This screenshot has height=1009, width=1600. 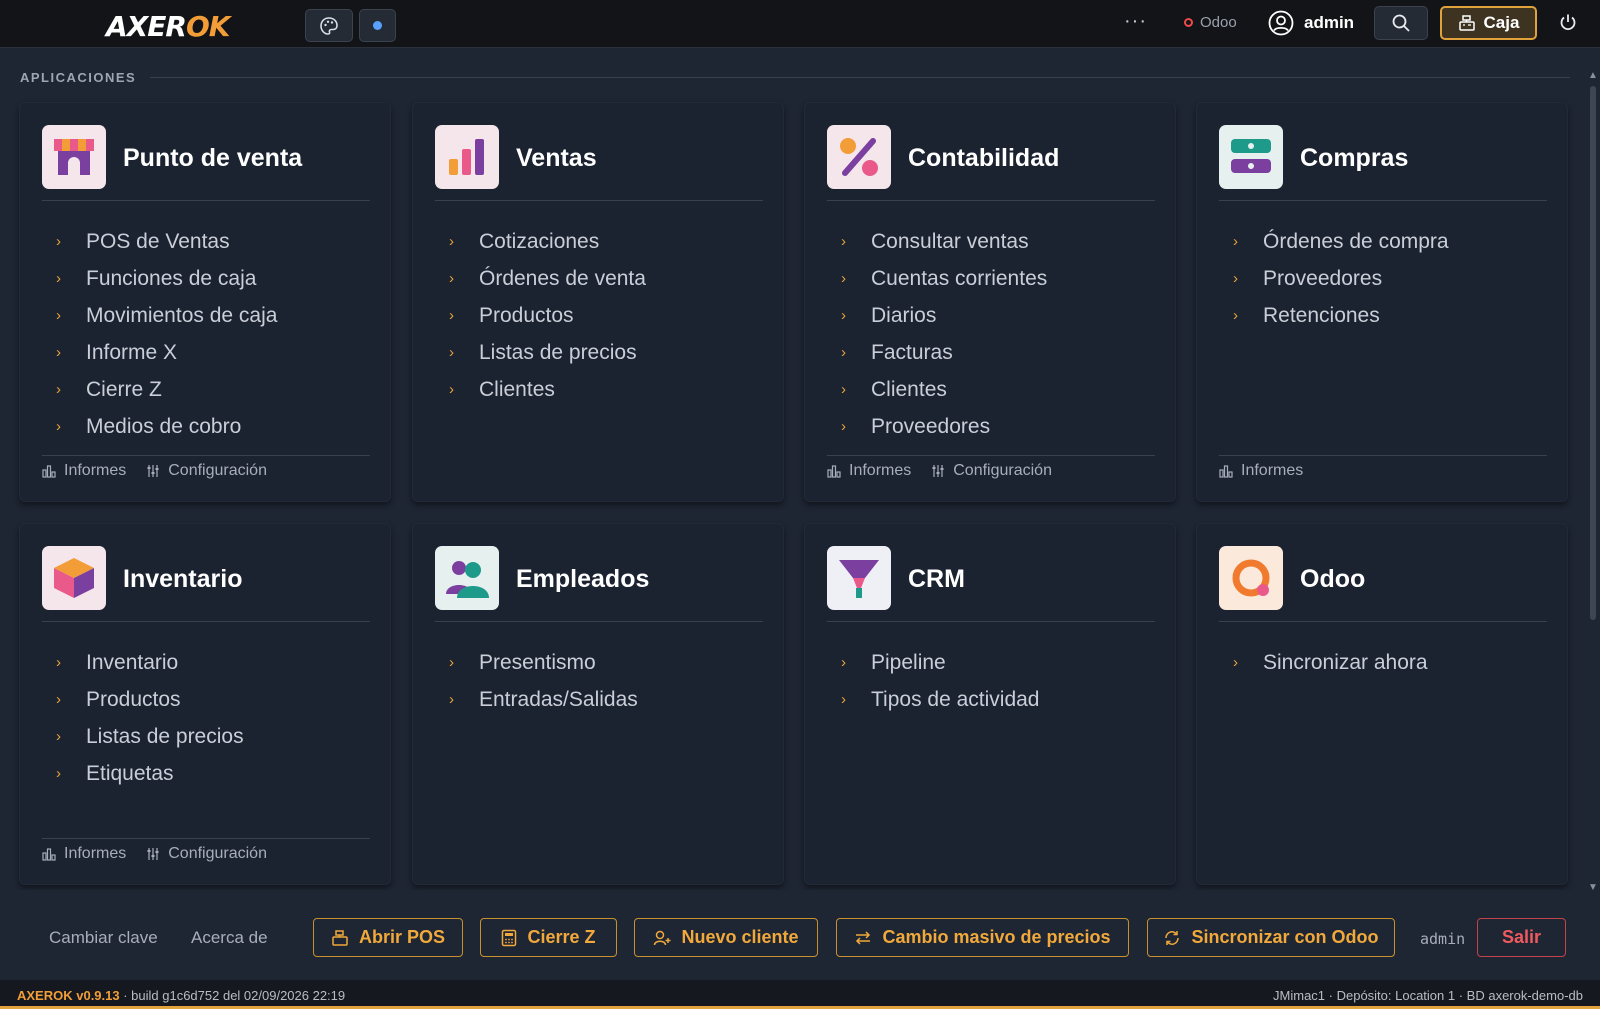 What do you see at coordinates (944, 315) in the screenshot?
I see `menu-item: › Diarios` at bounding box center [944, 315].